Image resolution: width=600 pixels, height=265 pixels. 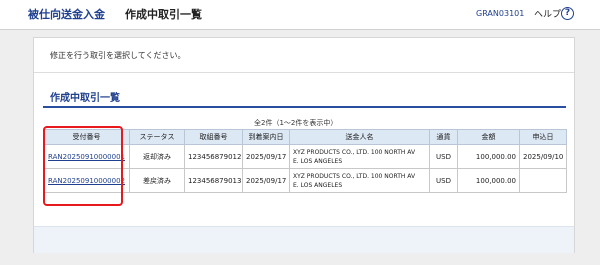 What do you see at coordinates (359, 137) in the screenshot?
I see `column-header-remitter: 送金人名` at bounding box center [359, 137].